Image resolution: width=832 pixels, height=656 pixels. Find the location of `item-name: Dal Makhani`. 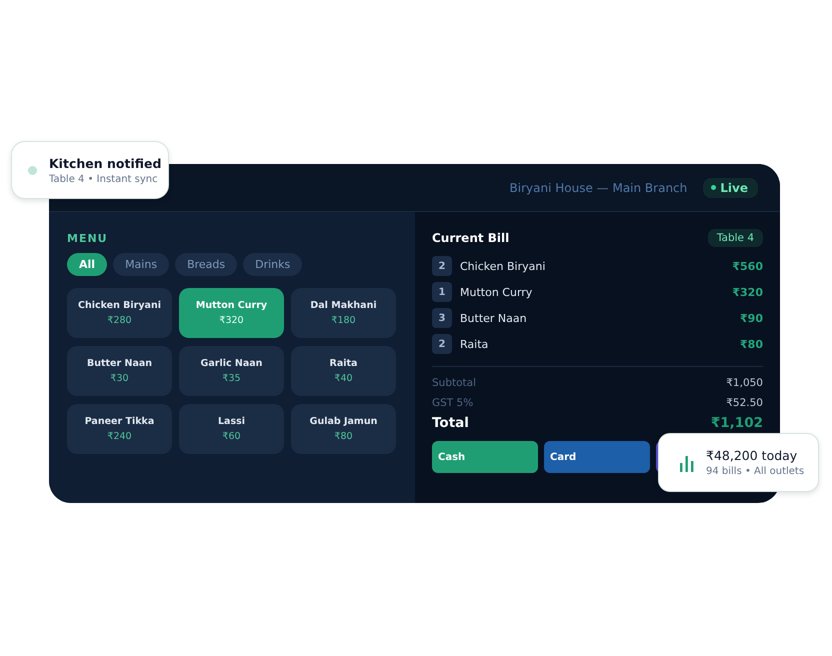

item-name: Dal Makhani is located at coordinates (343, 305).